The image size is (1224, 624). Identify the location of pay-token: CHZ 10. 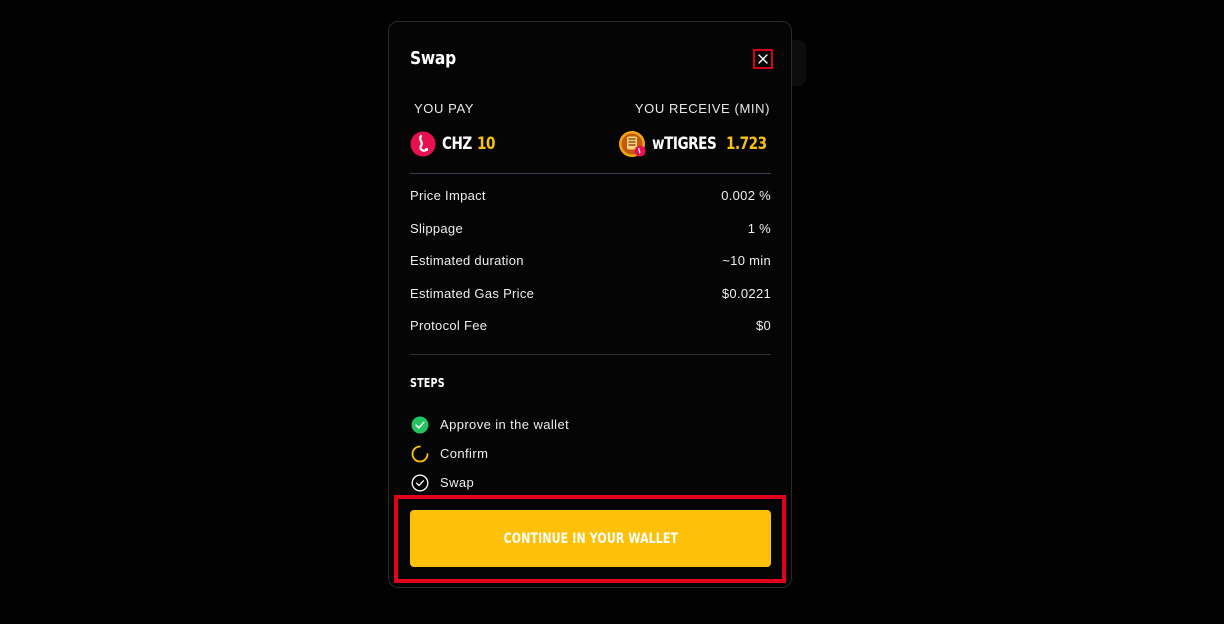
(455, 144).